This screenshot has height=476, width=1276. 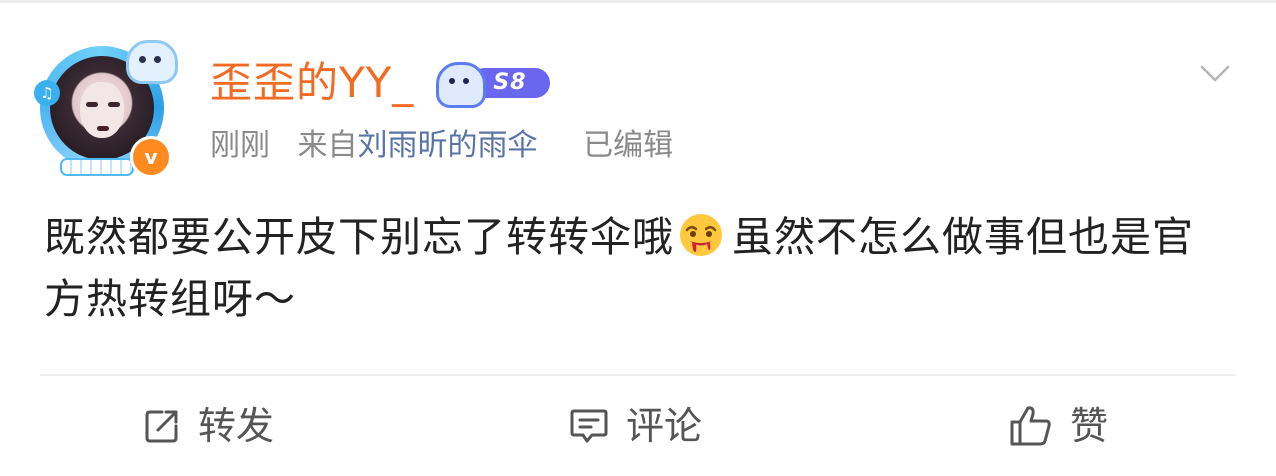 I want to click on comment-label: 评论, so click(x=664, y=426).